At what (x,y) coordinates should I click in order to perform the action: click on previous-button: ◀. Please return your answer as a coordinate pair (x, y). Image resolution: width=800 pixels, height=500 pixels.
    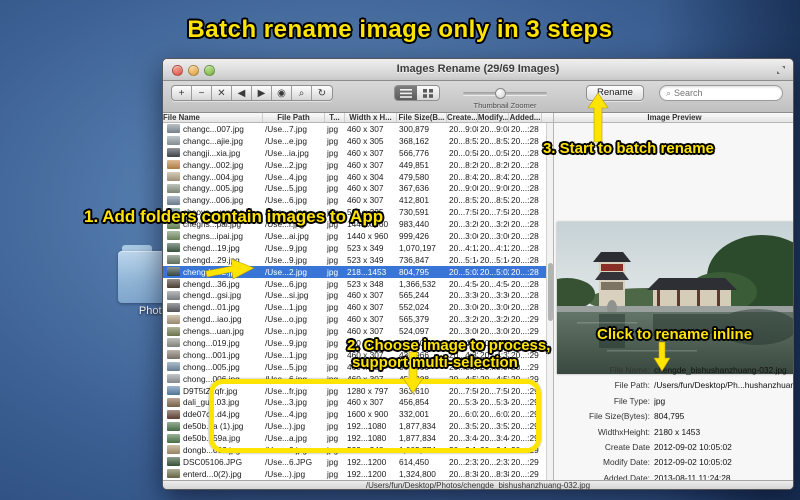
    Looking at the image, I should click on (242, 93).